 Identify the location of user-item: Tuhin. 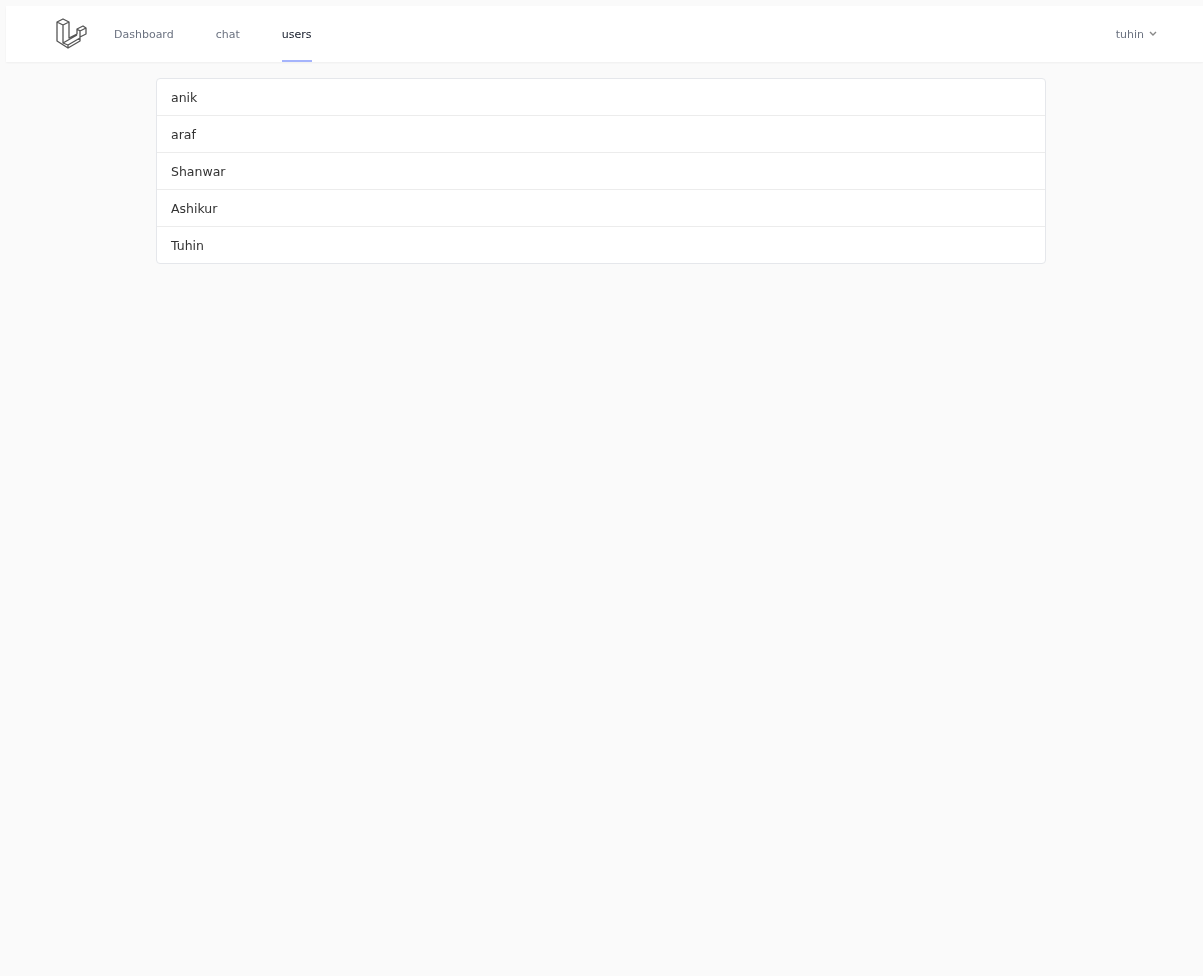
(601, 244).